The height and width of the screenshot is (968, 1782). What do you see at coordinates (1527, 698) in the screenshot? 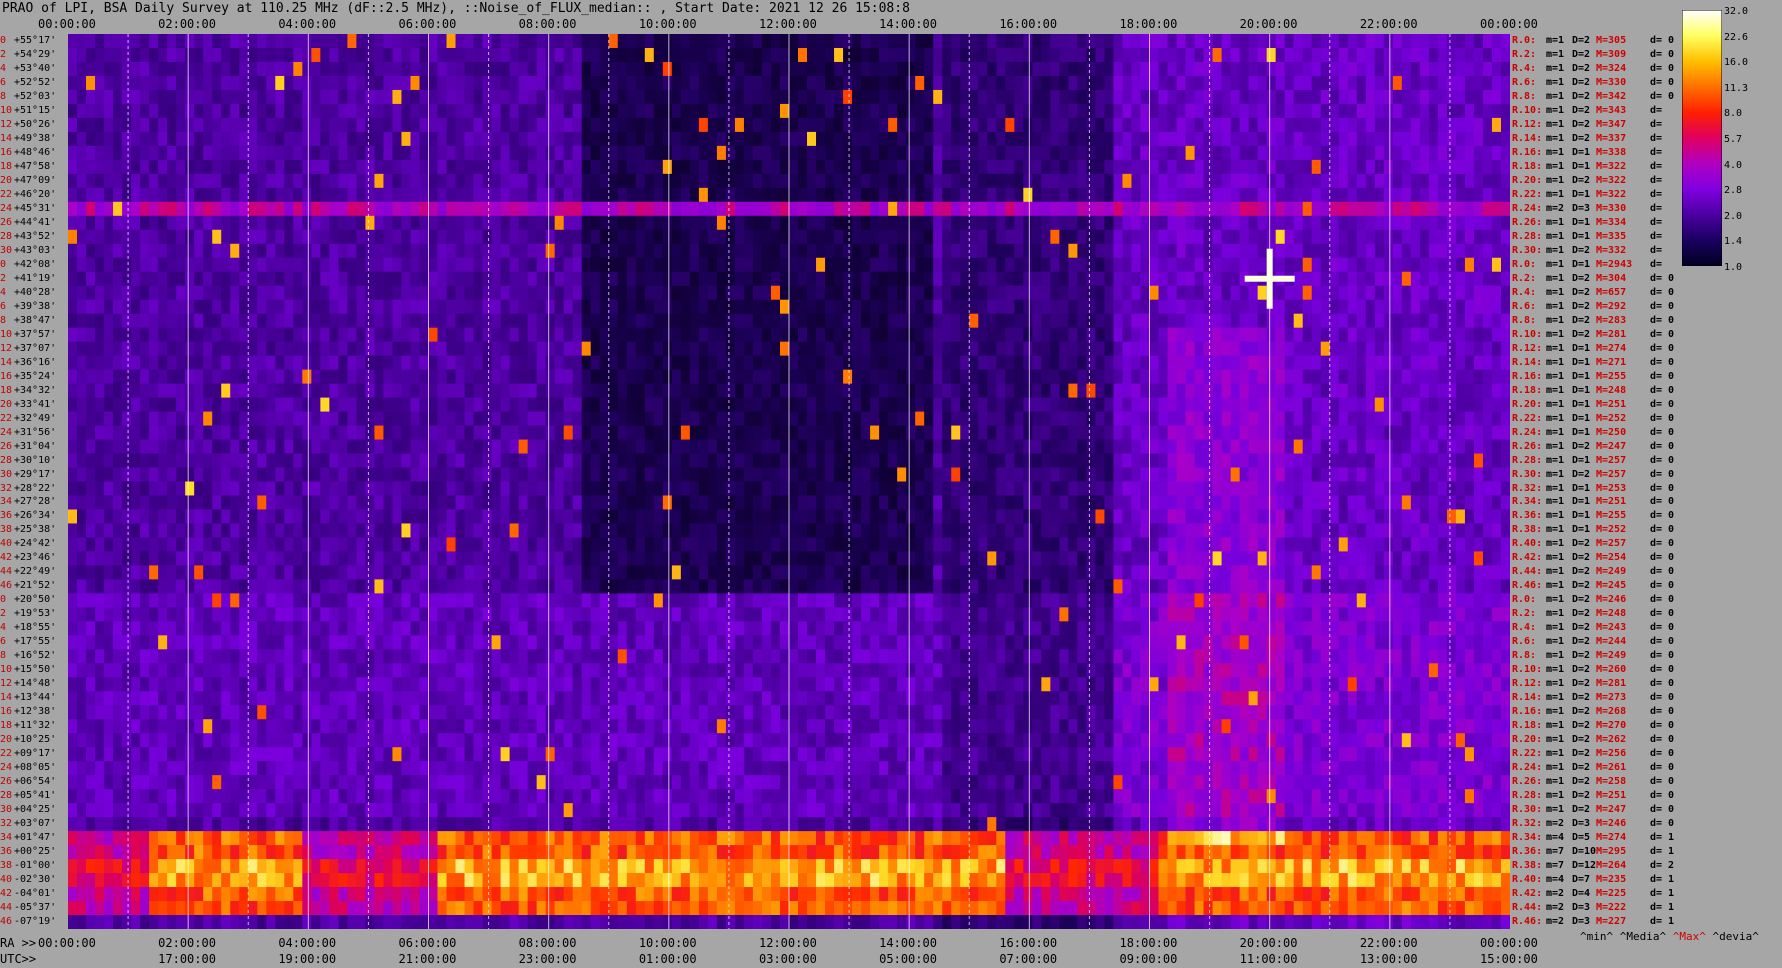
I see `stat-r: R.14:` at bounding box center [1527, 698].